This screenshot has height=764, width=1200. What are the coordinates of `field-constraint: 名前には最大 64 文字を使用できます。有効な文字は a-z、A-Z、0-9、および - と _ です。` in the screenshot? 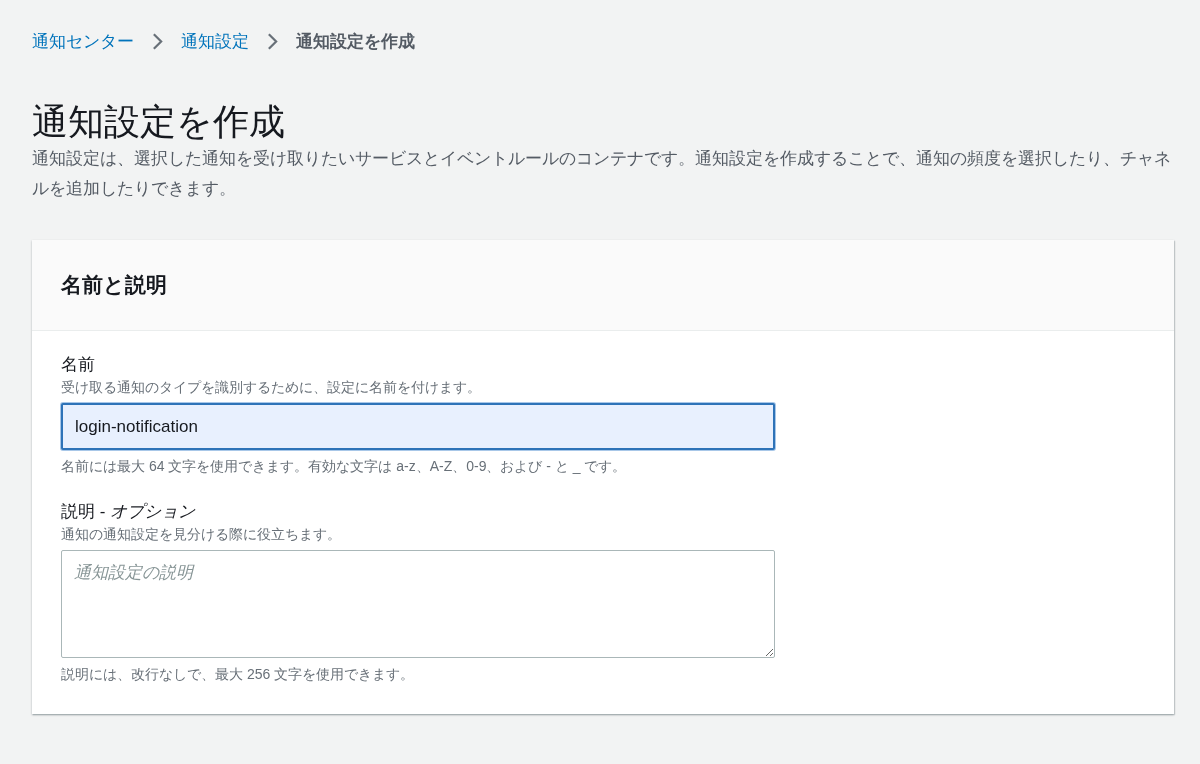 It's located at (344, 466).